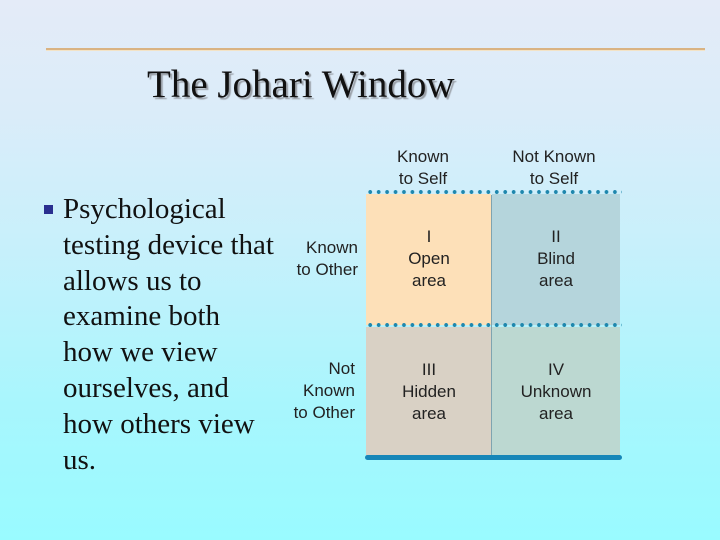 The image size is (720, 540). Describe the element at coordinates (429, 236) in the screenshot. I see `quadrant-numeral: I` at that location.